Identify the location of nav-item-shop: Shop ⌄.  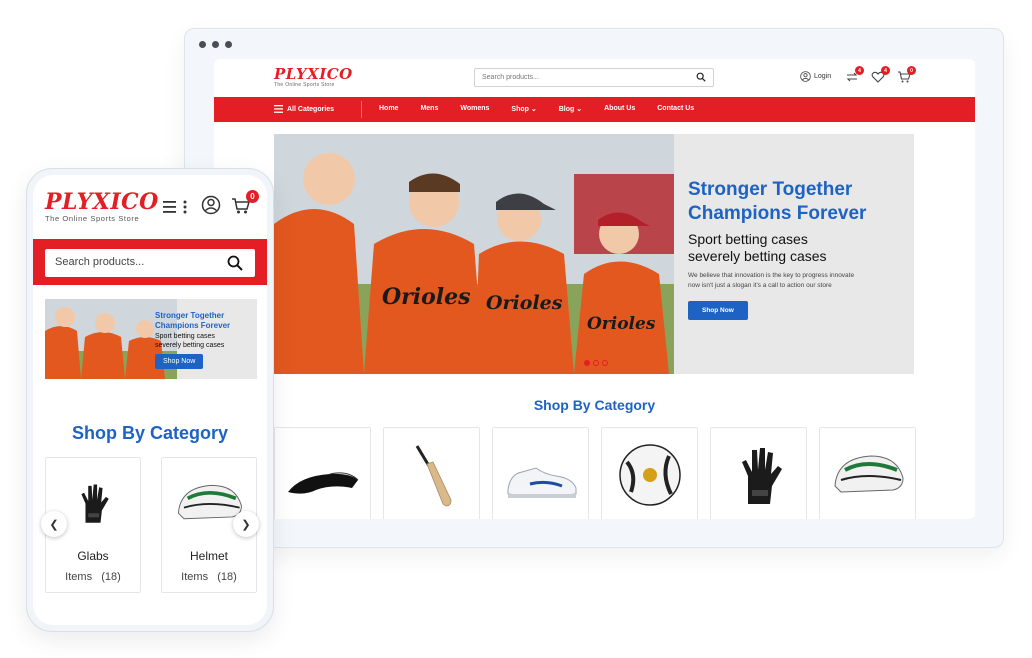
(523, 109).